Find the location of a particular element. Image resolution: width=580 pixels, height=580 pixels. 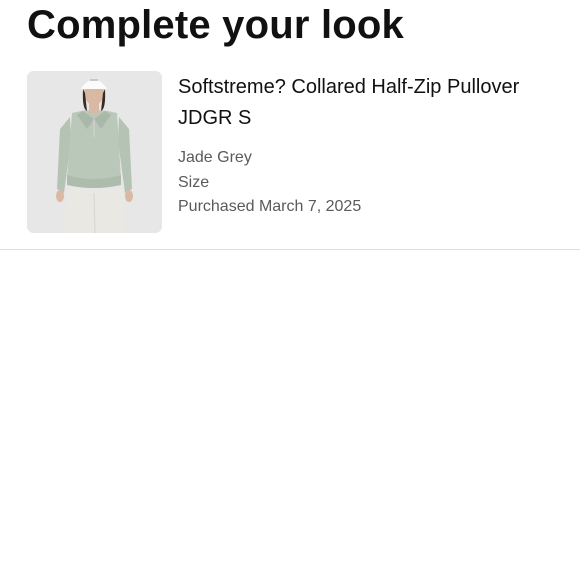

product-image is located at coordinates (94, 152).